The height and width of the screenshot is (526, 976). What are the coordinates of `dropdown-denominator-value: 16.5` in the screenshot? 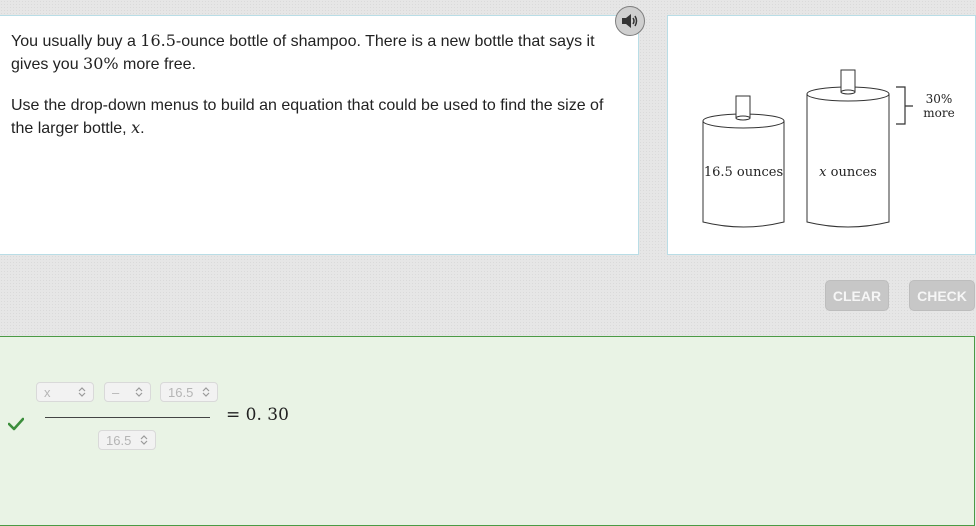 It's located at (127, 440).